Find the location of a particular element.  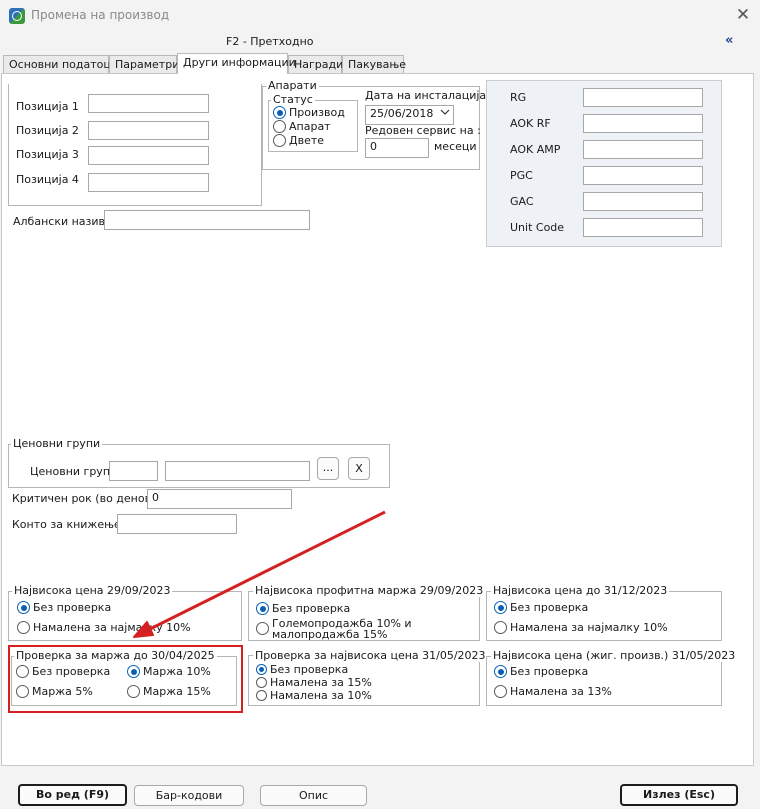

status-product-label: Производ is located at coordinates (317, 112).